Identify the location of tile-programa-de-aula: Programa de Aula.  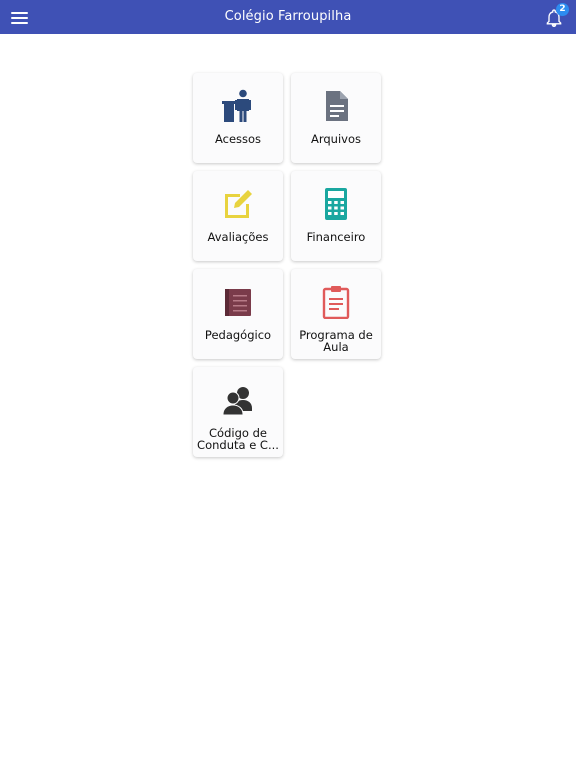
(336, 314).